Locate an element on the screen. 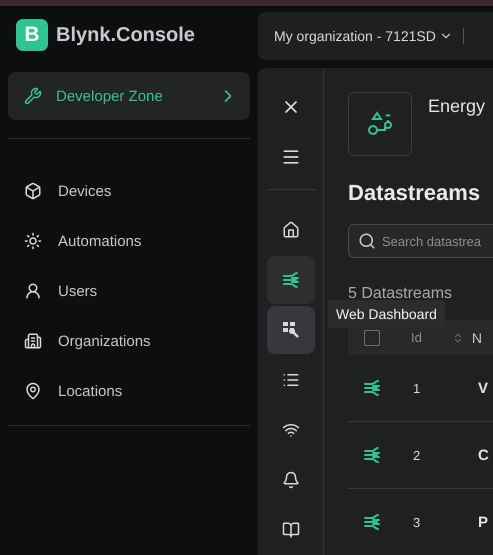  sidebar-item: Automations is located at coordinates (129, 241).